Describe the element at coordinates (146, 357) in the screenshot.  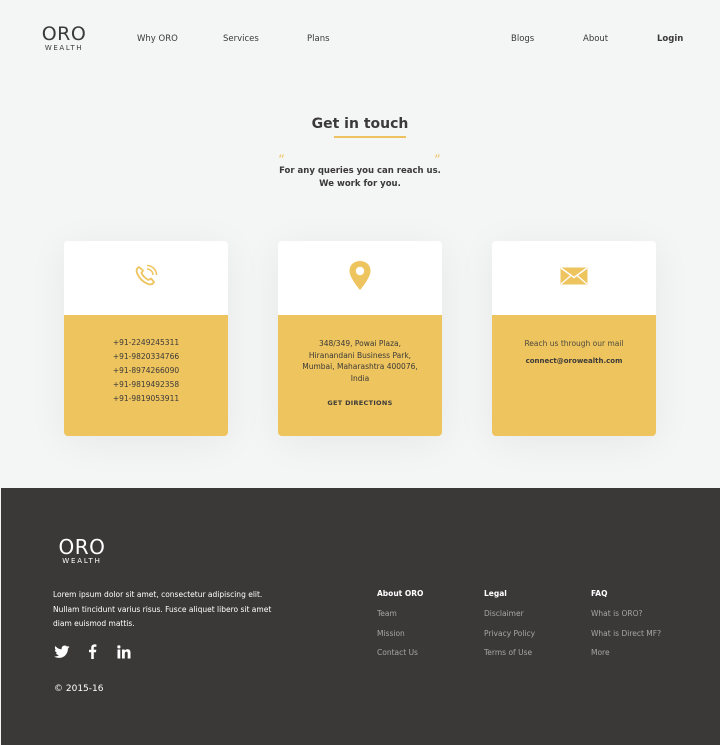
I see `phone-number-2: +91-9820334766` at that location.